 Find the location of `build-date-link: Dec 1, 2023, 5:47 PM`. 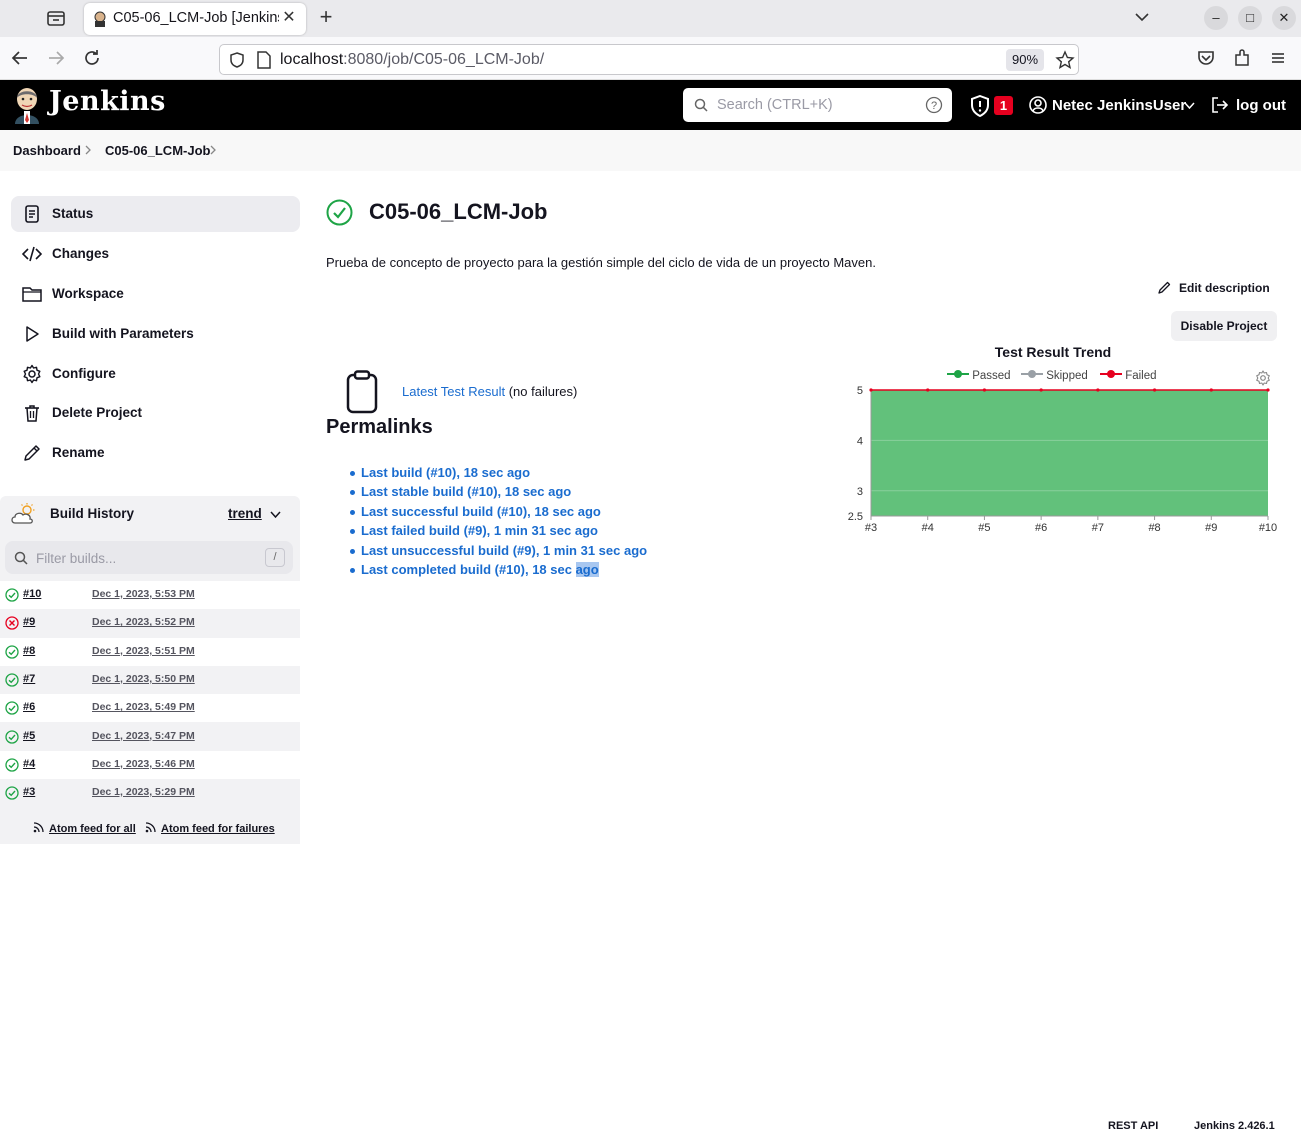

build-date-link: Dec 1, 2023, 5:47 PM is located at coordinates (143, 736).